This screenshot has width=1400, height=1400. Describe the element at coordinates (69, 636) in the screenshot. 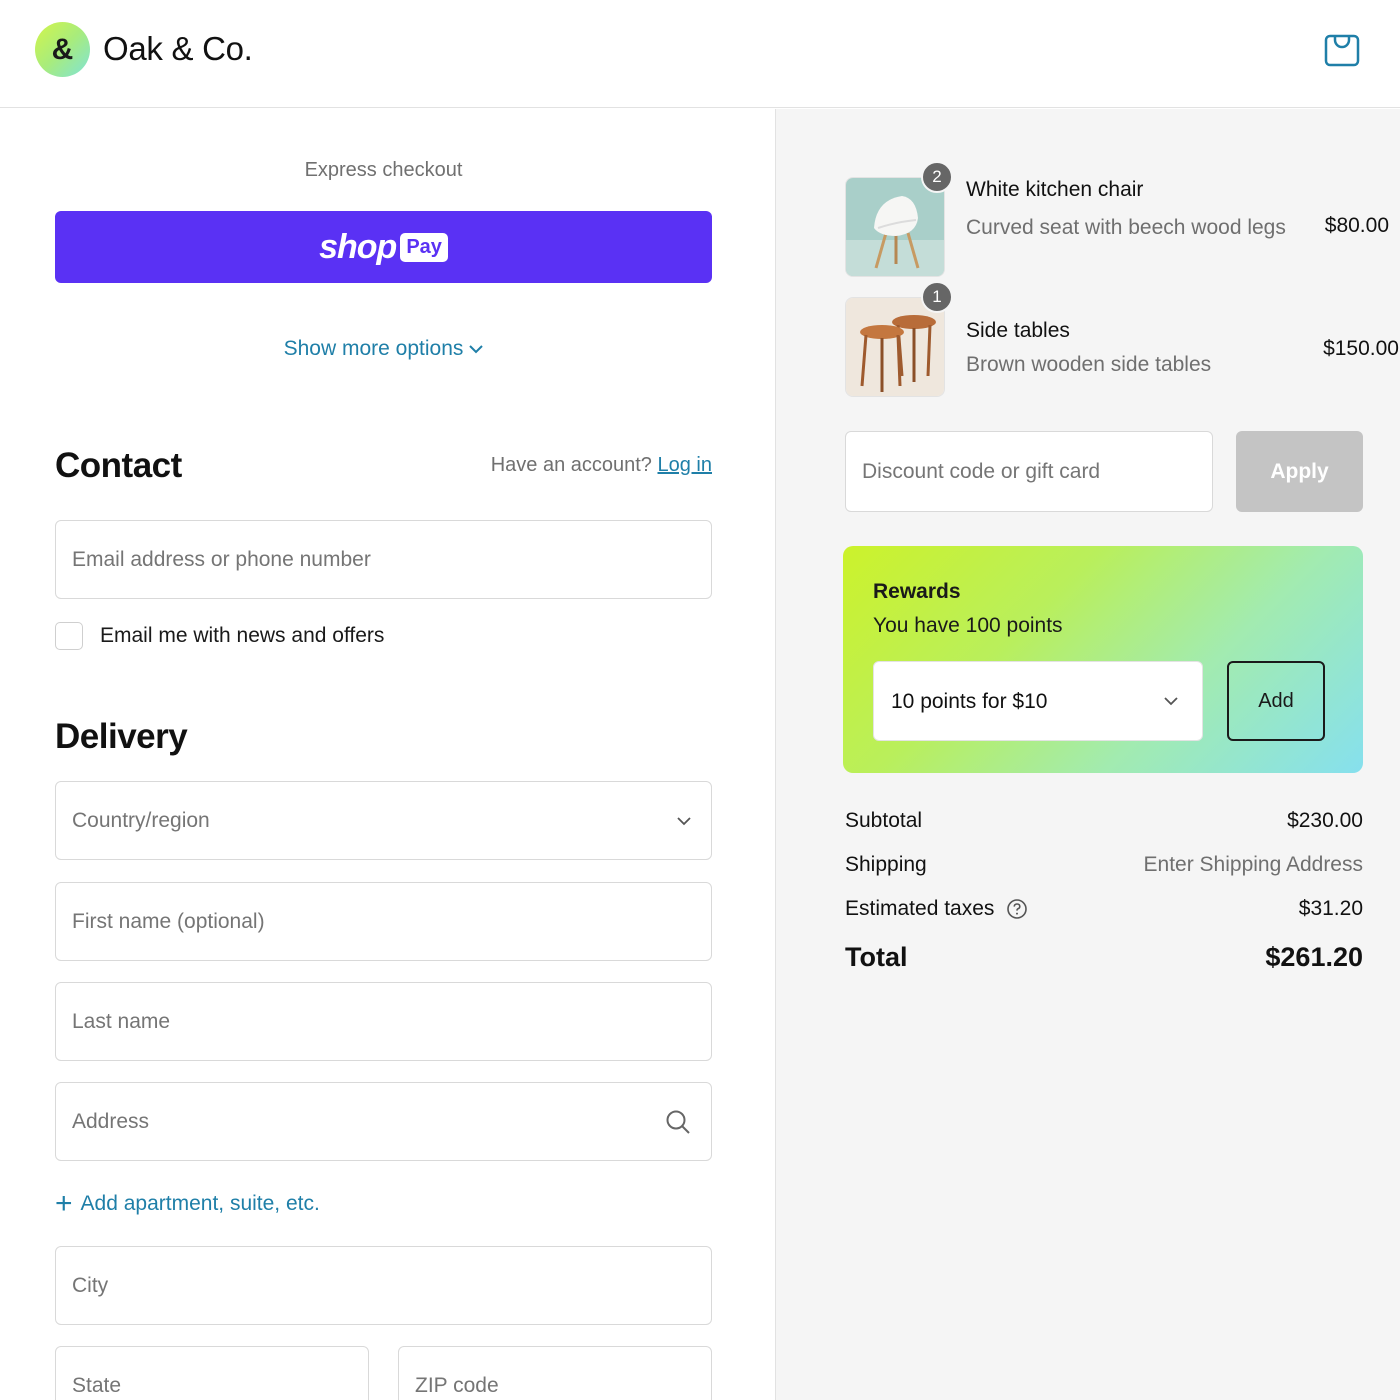

I see `newsletter-checkbox` at that location.